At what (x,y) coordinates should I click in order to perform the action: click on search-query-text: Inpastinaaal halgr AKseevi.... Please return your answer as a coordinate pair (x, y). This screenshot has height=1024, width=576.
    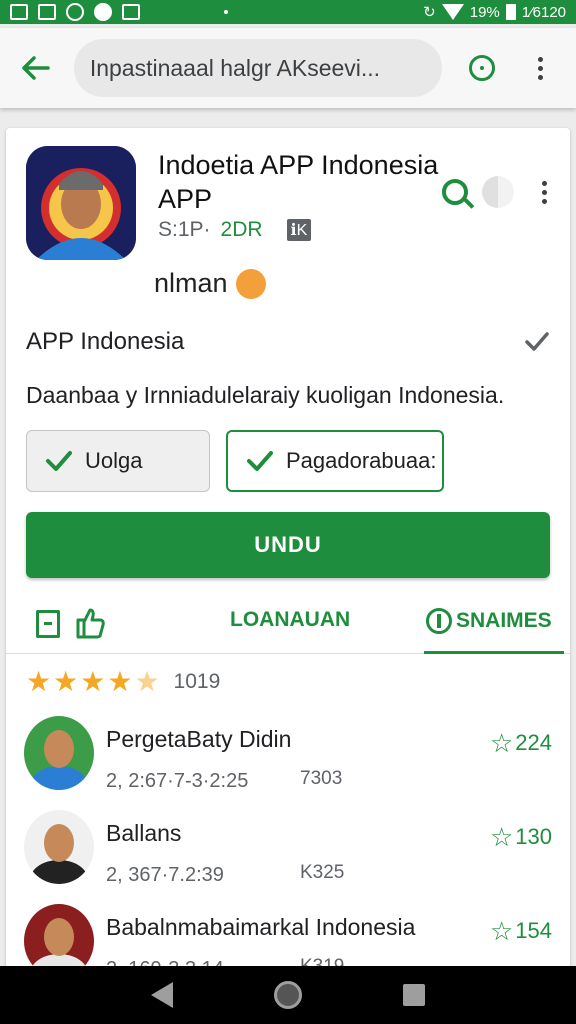
    Looking at the image, I should click on (235, 67).